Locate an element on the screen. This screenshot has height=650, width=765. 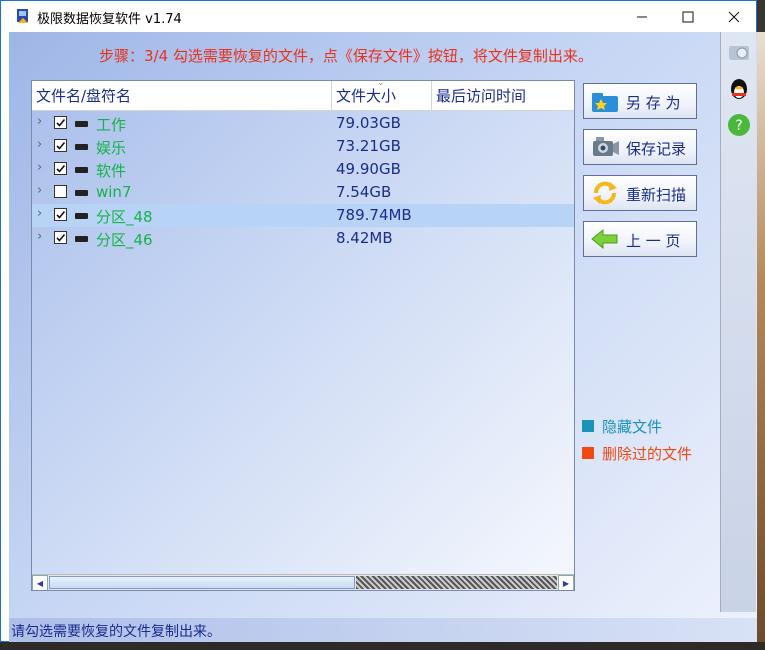
maximize-icon is located at coordinates (688, 16).